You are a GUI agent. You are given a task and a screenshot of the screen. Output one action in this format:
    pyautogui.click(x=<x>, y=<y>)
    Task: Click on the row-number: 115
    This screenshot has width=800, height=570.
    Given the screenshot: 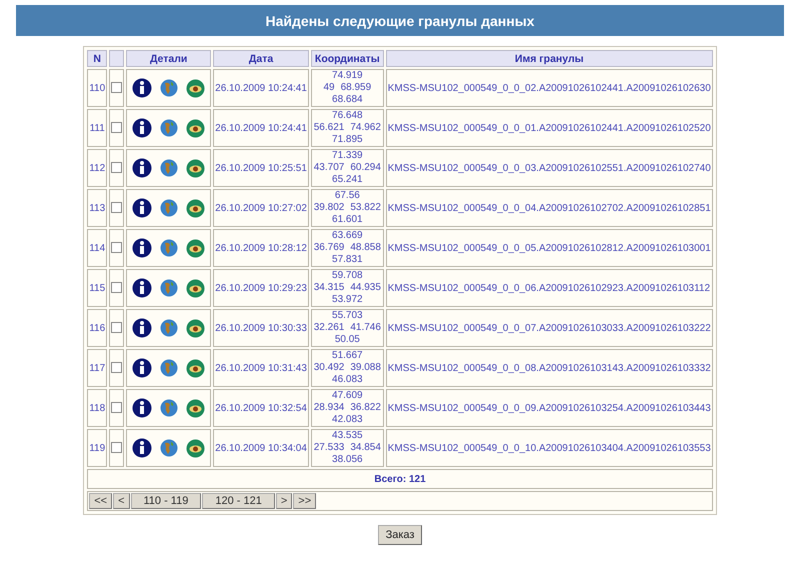 What is the action you would take?
    pyautogui.click(x=97, y=288)
    